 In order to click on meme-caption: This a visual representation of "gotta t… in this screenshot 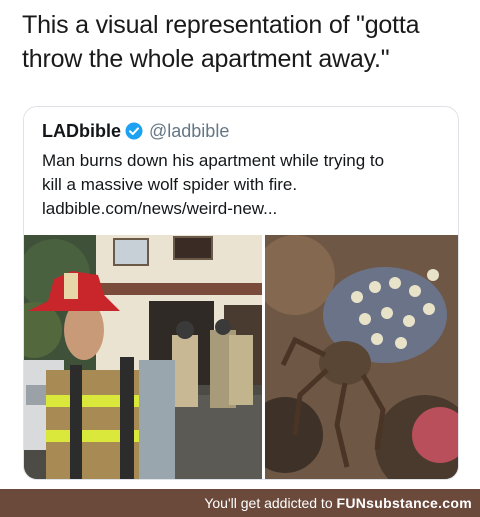, I will do `click(242, 42)`.